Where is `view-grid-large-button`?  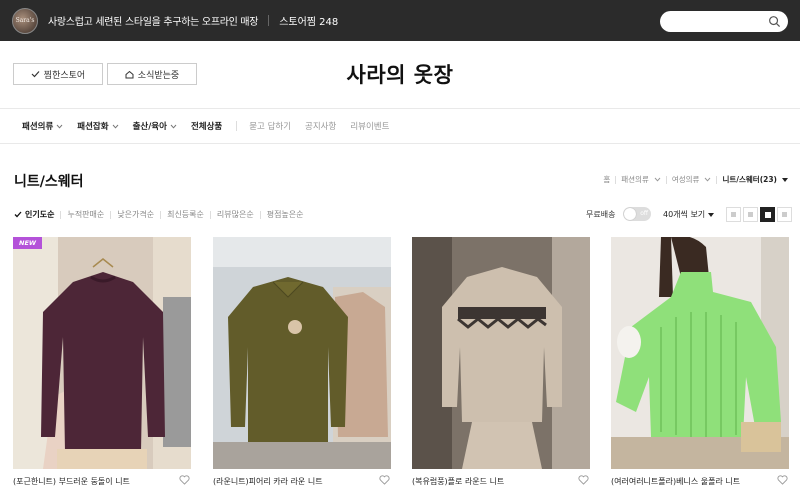
view-grid-large-button is located at coordinates (784, 214).